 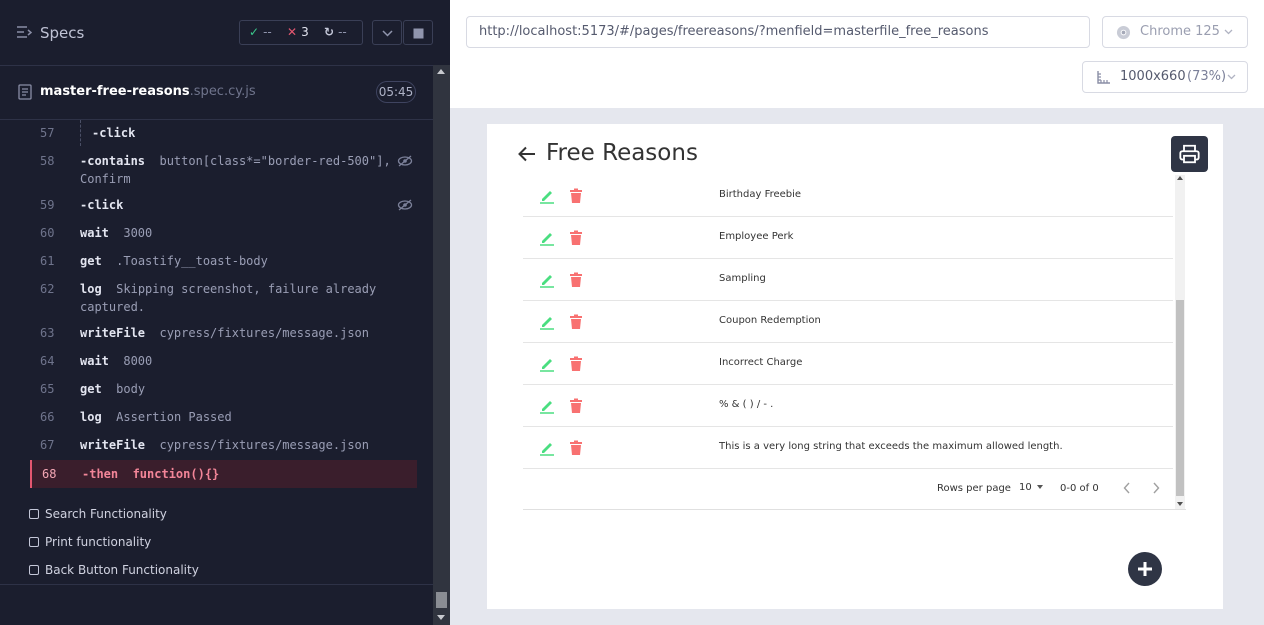 I want to click on table-scrollbar, so click(x=1180, y=342).